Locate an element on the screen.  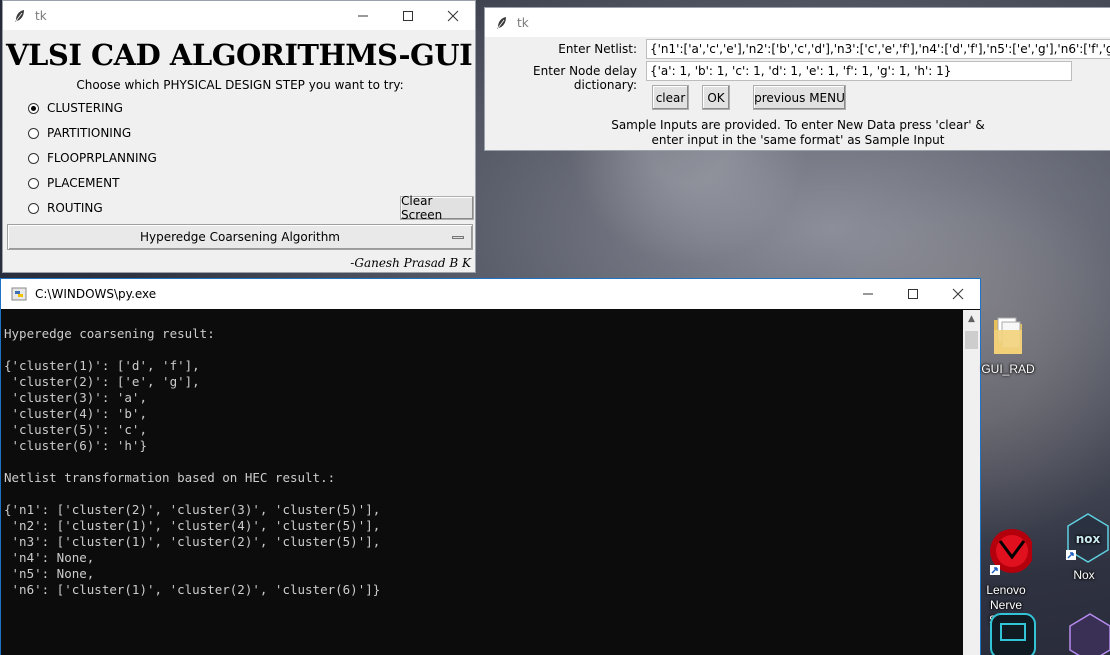
app-icon is located at coordinates (1013, 634).